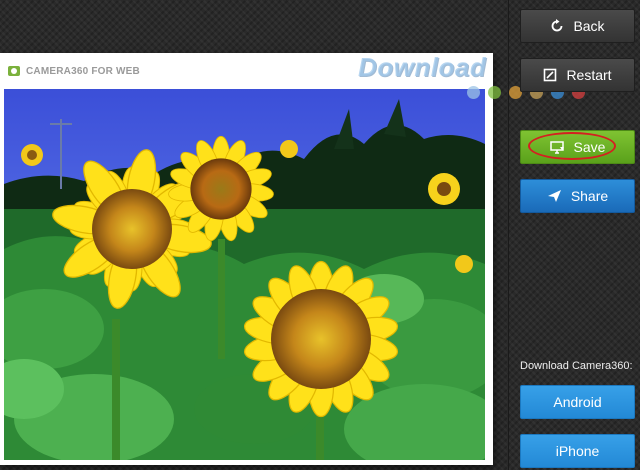  Describe the element at coordinates (557, 25) in the screenshot. I see `refresh-icon` at that location.